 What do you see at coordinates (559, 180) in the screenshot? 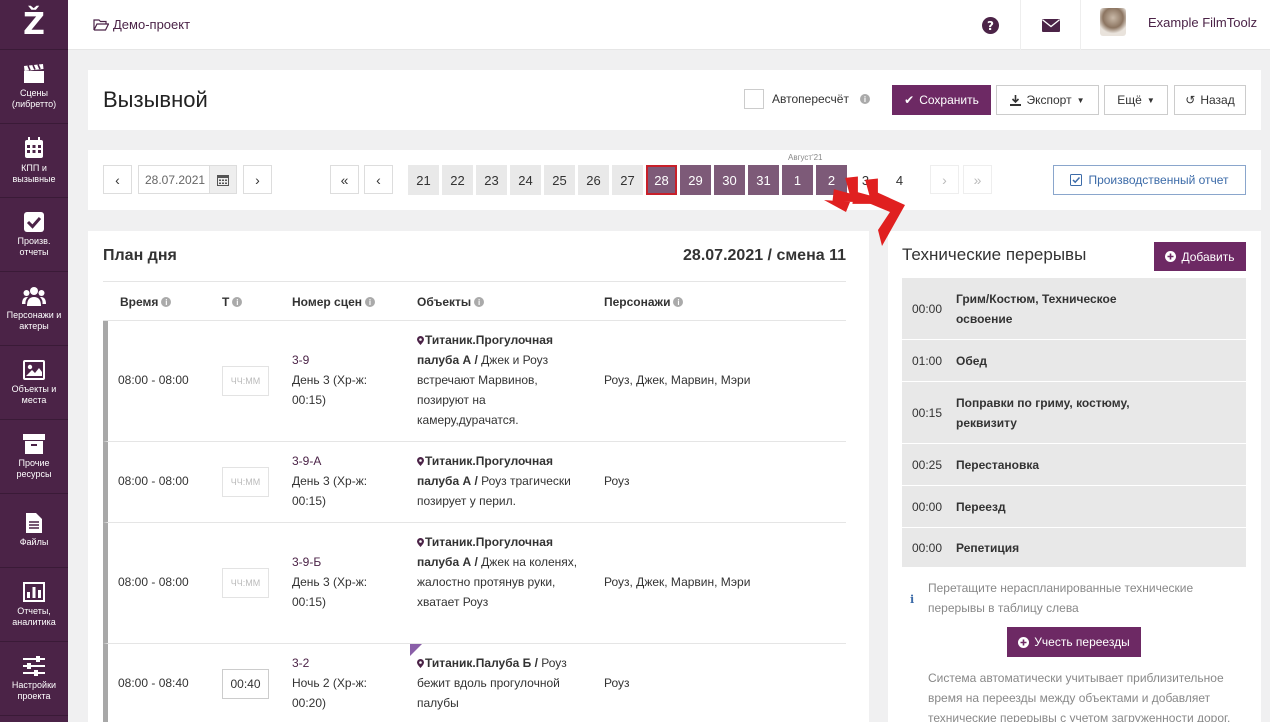
I see `day-button: 25` at bounding box center [559, 180].